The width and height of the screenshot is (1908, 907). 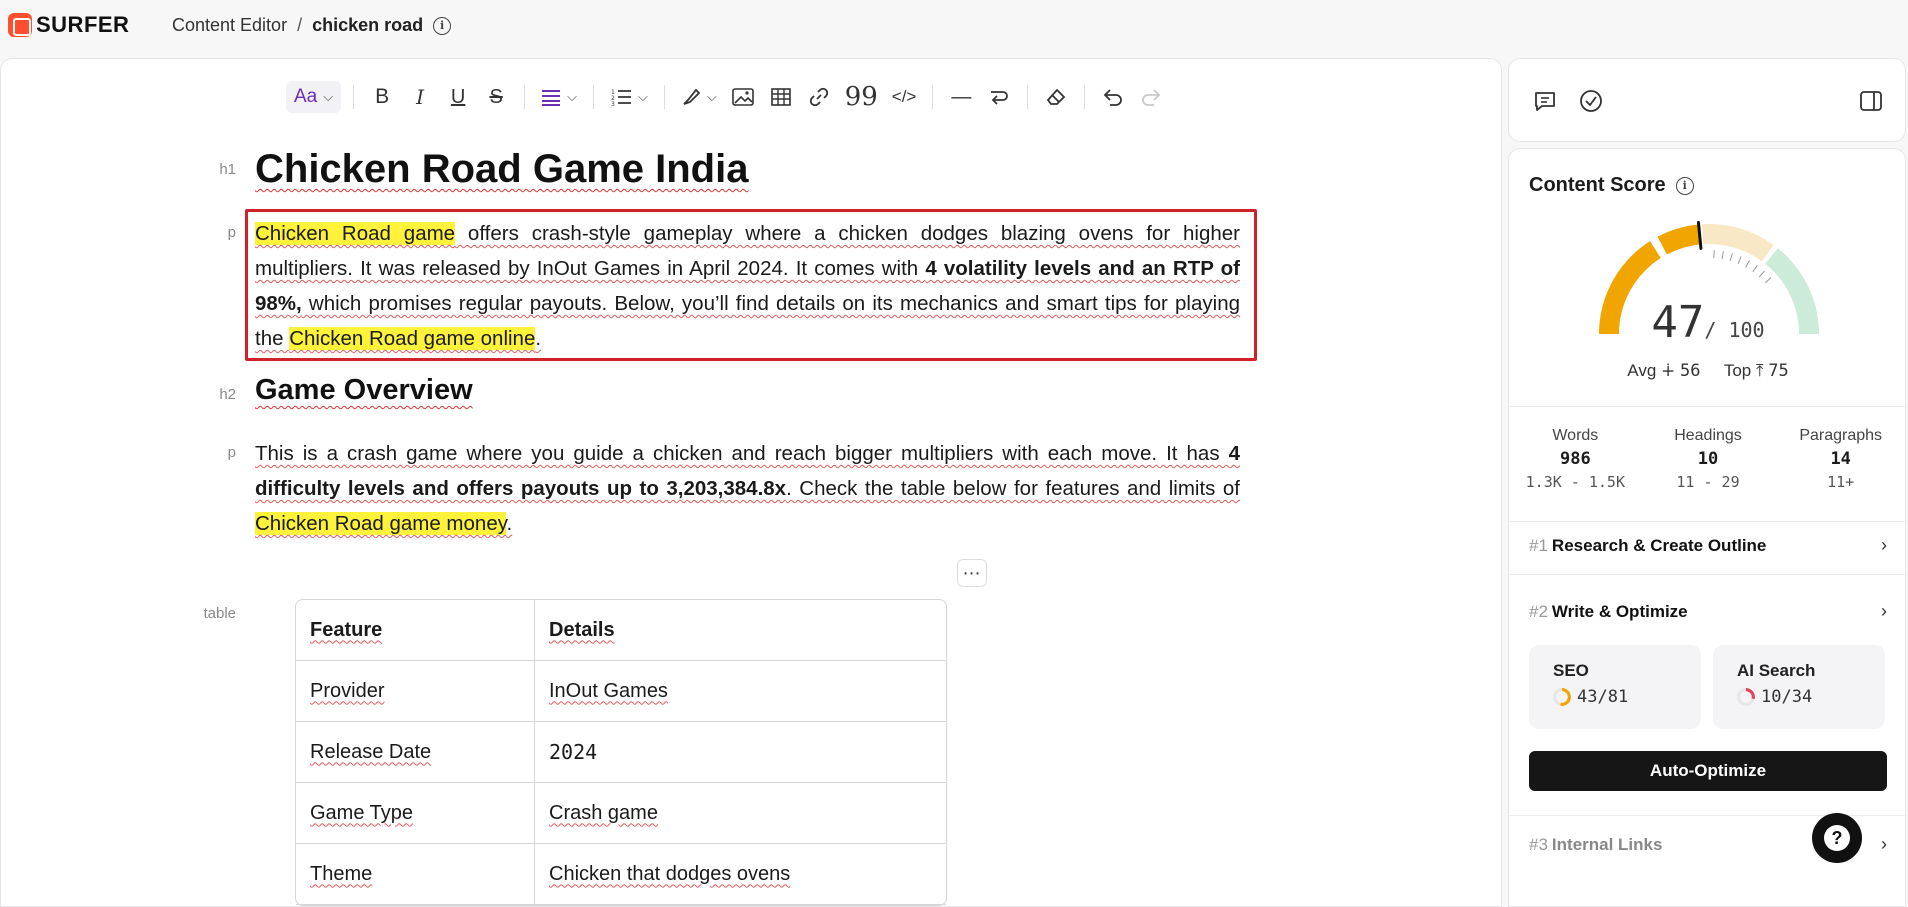 I want to click on stat-words: Words 986 1.3K - 1.5K, so click(x=1575, y=459).